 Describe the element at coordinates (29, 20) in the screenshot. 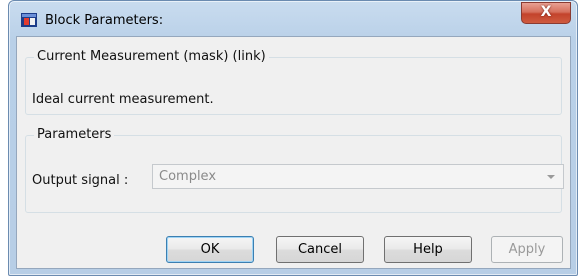

I see `simulink-block-icon` at that location.